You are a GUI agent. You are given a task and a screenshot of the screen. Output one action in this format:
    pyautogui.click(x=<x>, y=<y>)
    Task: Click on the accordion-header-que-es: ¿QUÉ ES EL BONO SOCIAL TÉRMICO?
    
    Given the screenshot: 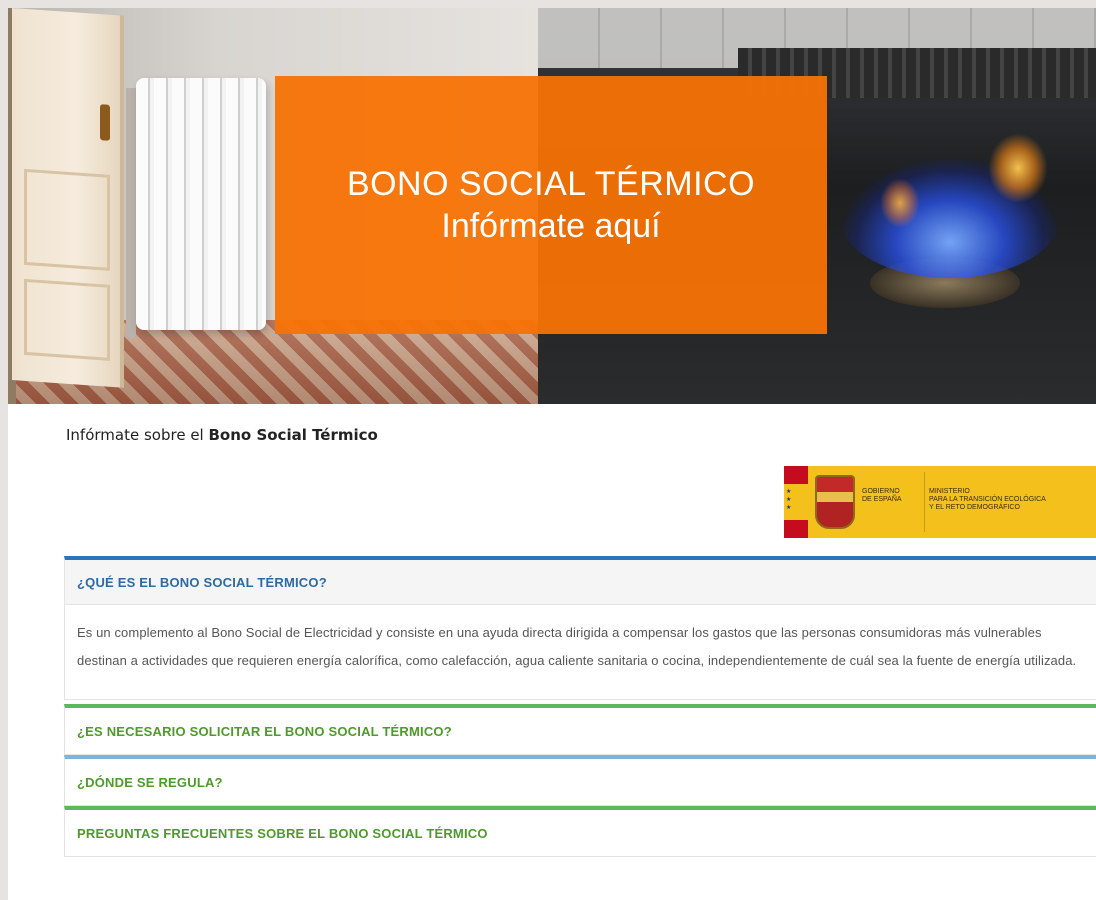 What is the action you would take?
    pyautogui.click(x=580, y=582)
    